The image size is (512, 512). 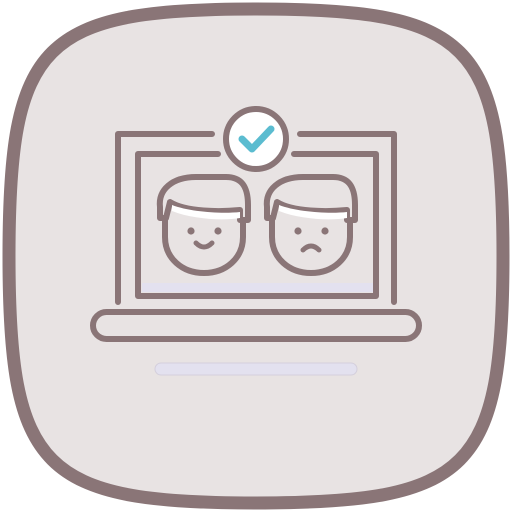 I want to click on screen-highlight, so click(x=257, y=287).